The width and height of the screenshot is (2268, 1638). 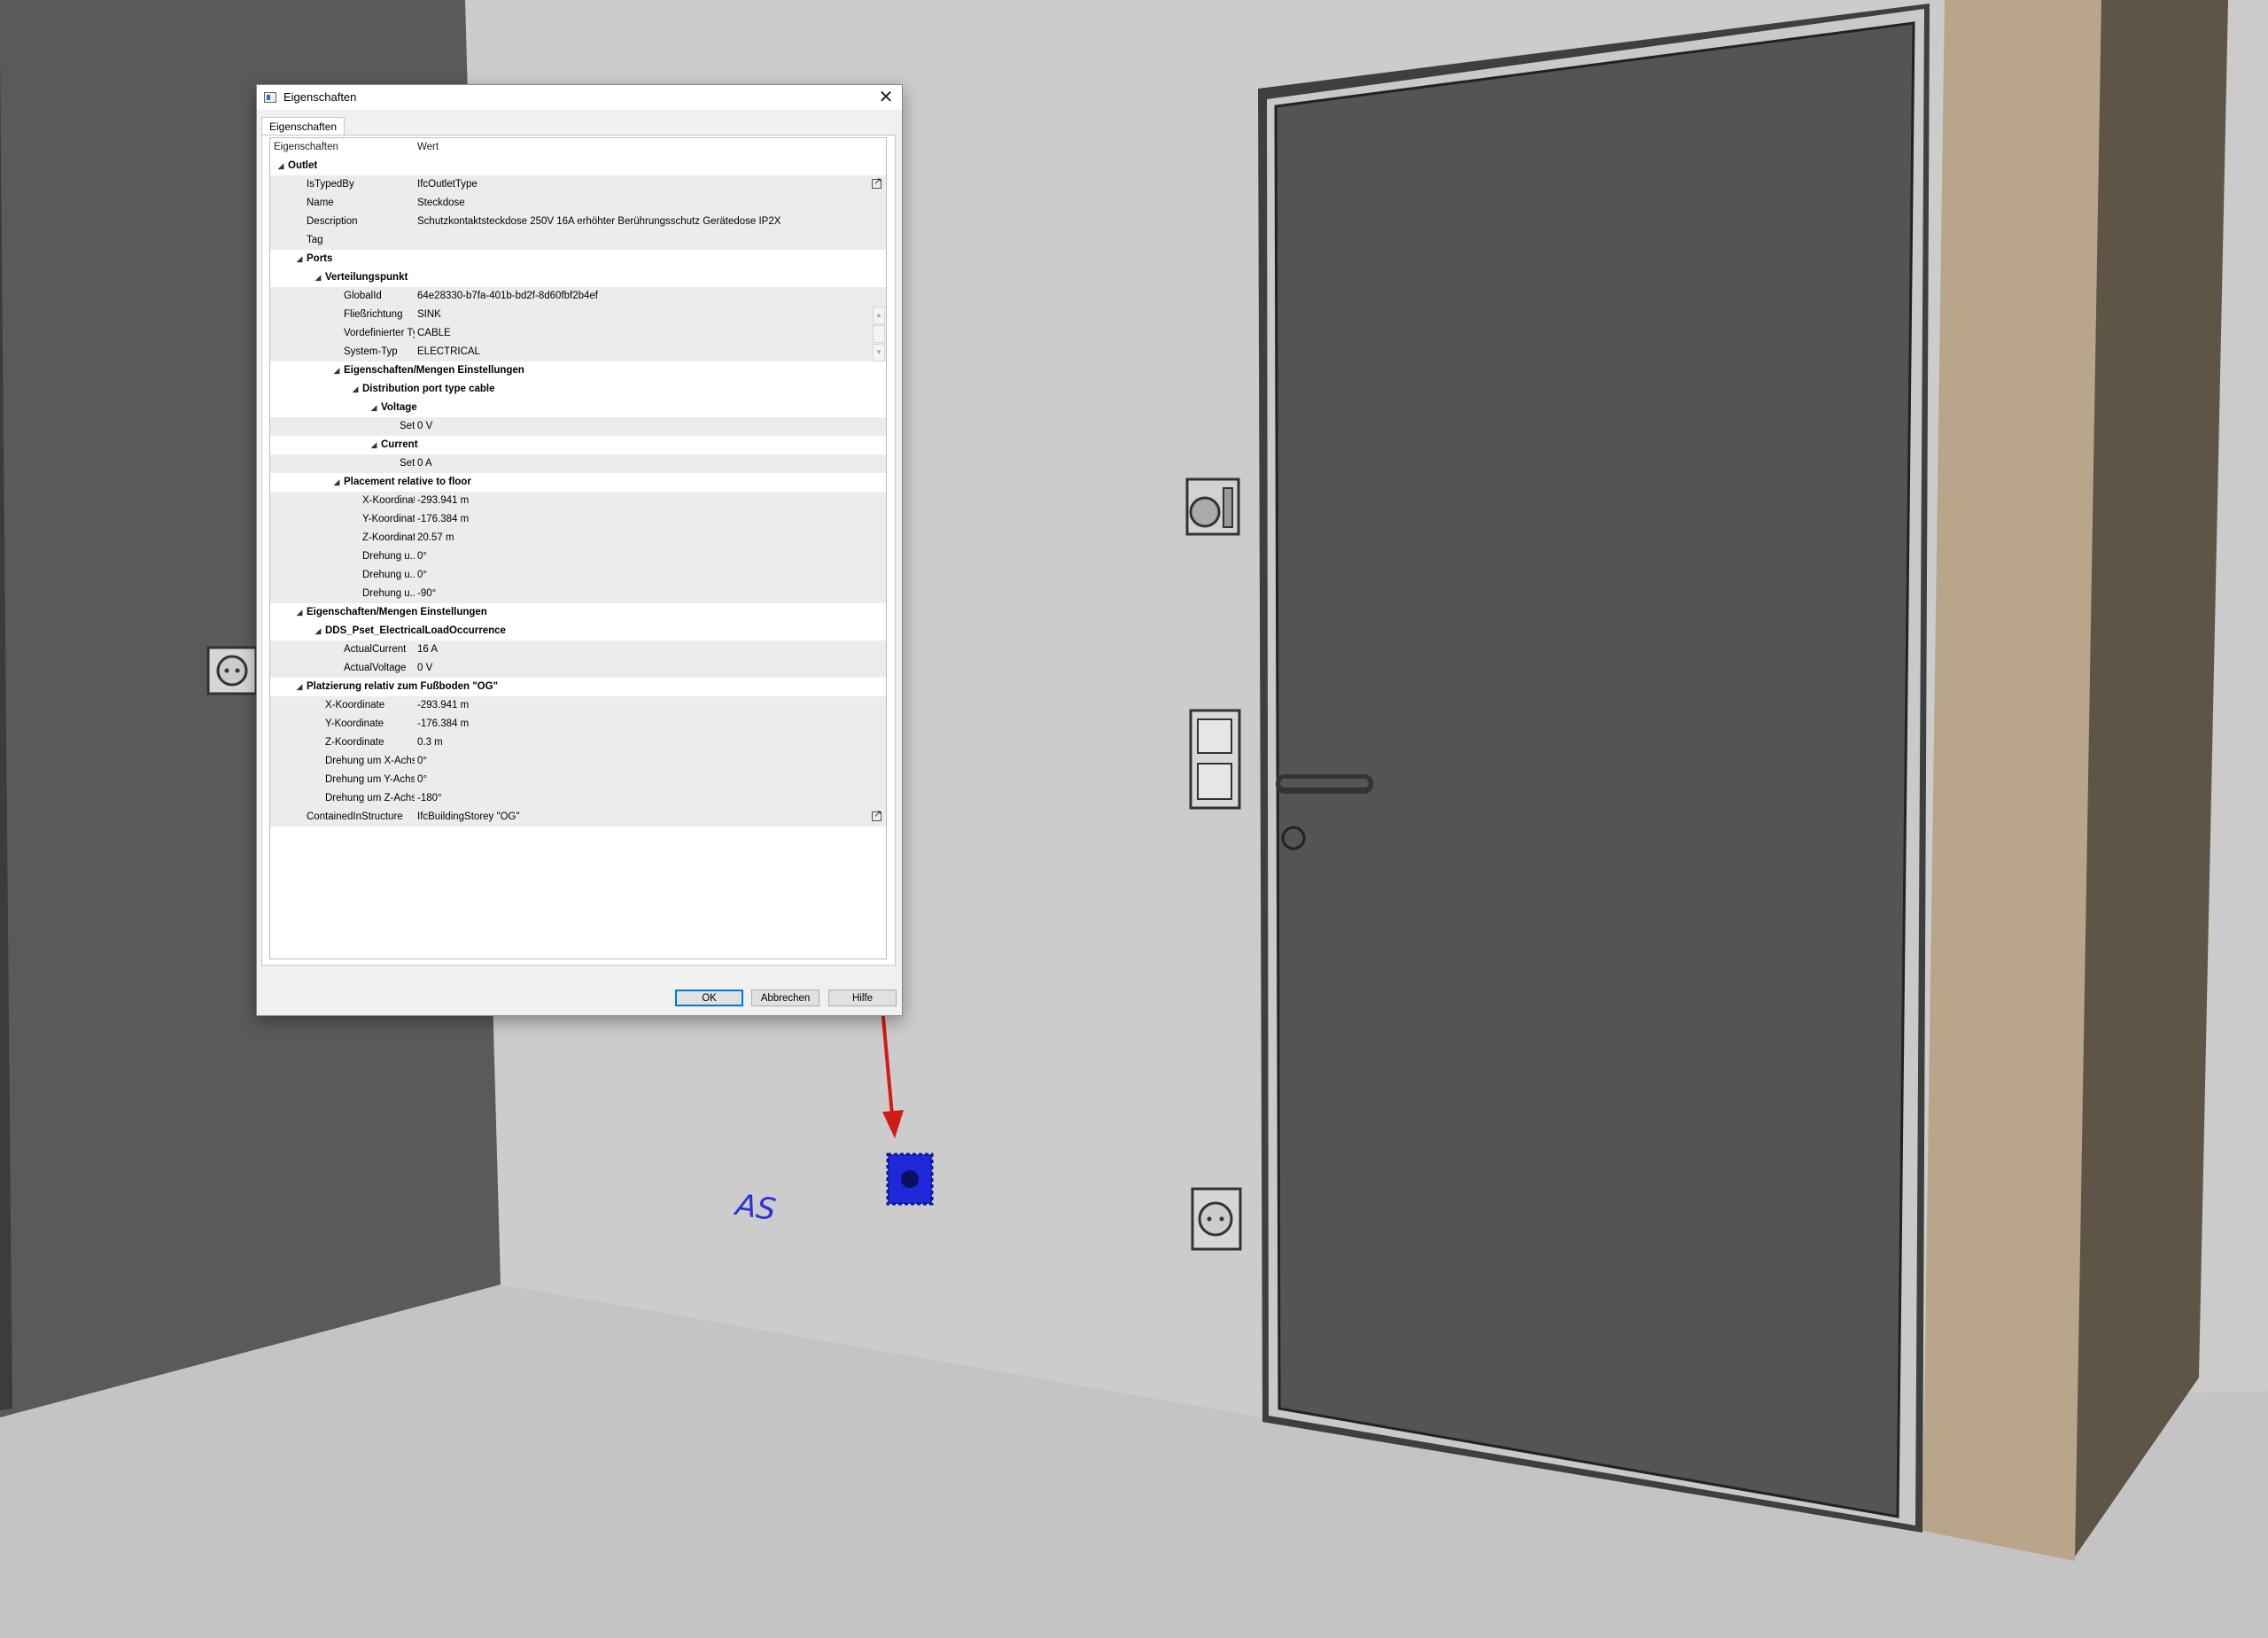 I want to click on property-group-row: ◢ DDS_Pset_ElectricalLoadOccurrence, so click(x=578, y=631).